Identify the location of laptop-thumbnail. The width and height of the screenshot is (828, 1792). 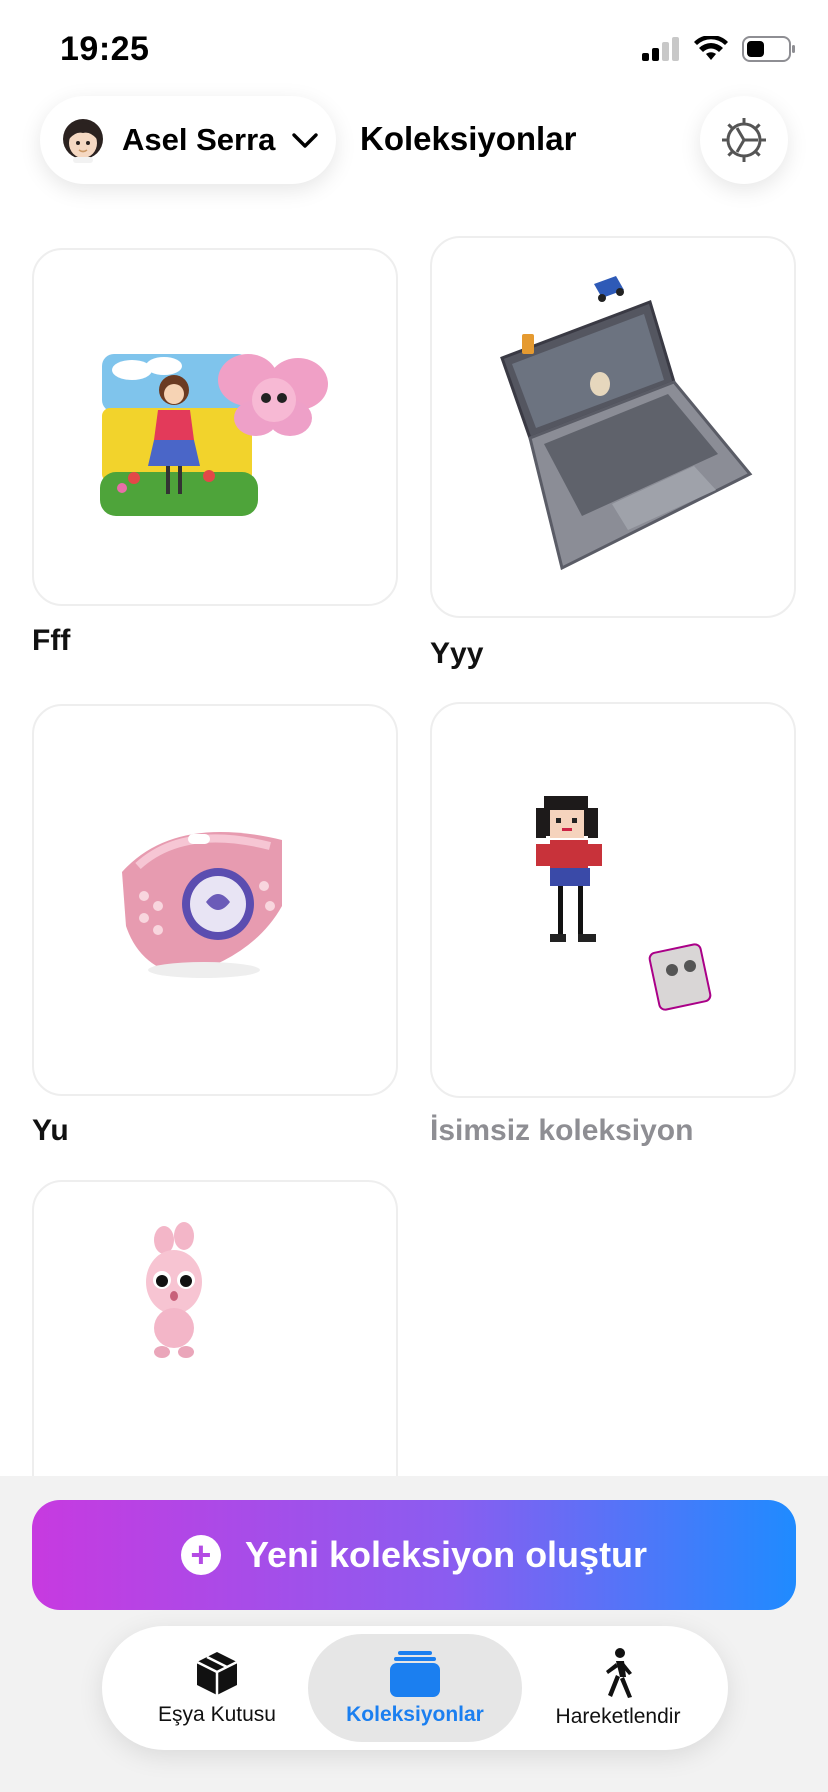
(626, 423).